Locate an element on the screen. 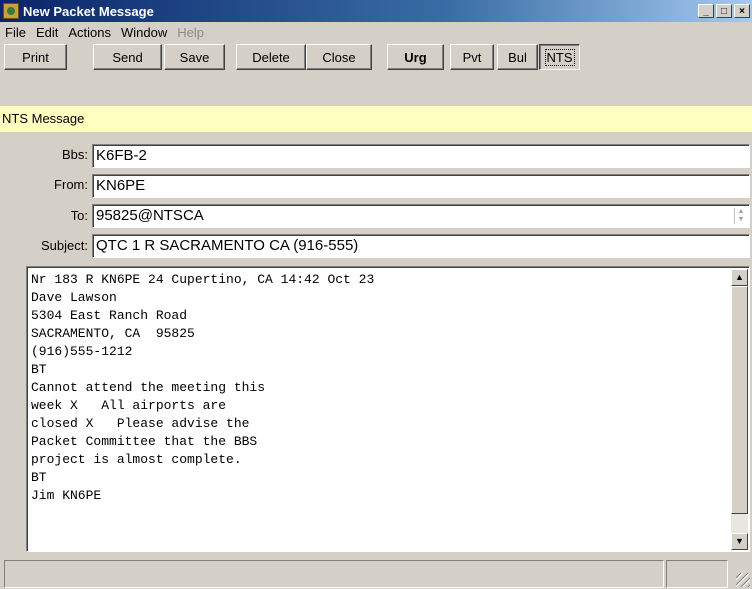  nts-button: NTS is located at coordinates (559, 57).